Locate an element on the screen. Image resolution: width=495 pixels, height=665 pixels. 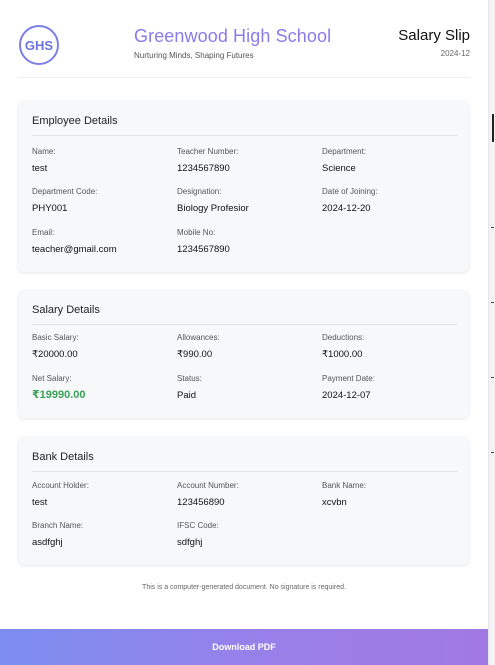
school-name: Greenwood High School is located at coordinates (233, 36).